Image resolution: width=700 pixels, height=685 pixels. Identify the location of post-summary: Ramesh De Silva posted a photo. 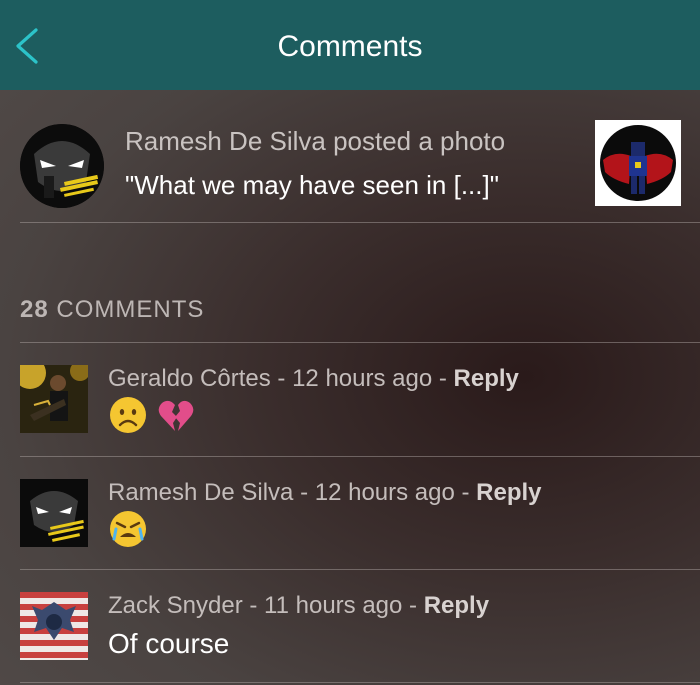
(315, 141).